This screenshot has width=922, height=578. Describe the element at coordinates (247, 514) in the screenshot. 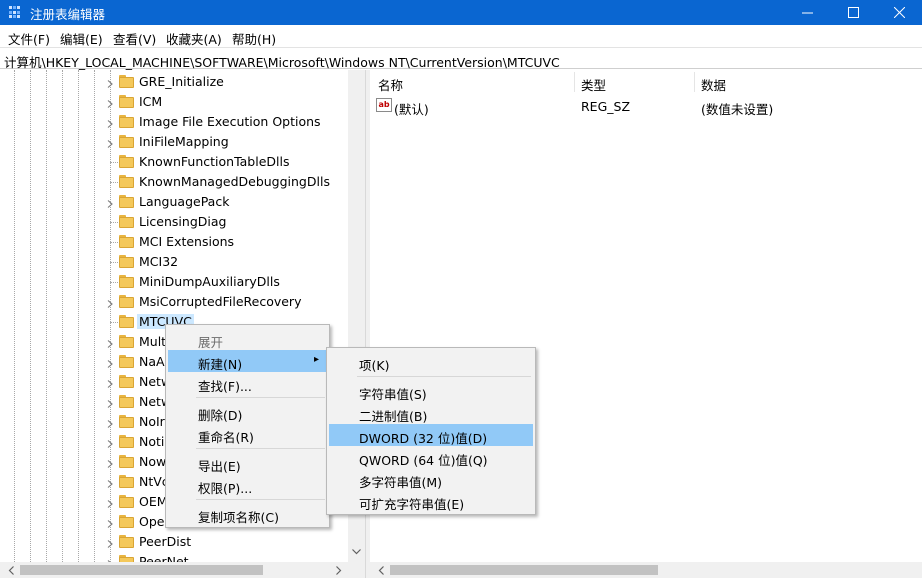

I see `menu-item-copy-key-name: 复制项名称(C)` at that location.